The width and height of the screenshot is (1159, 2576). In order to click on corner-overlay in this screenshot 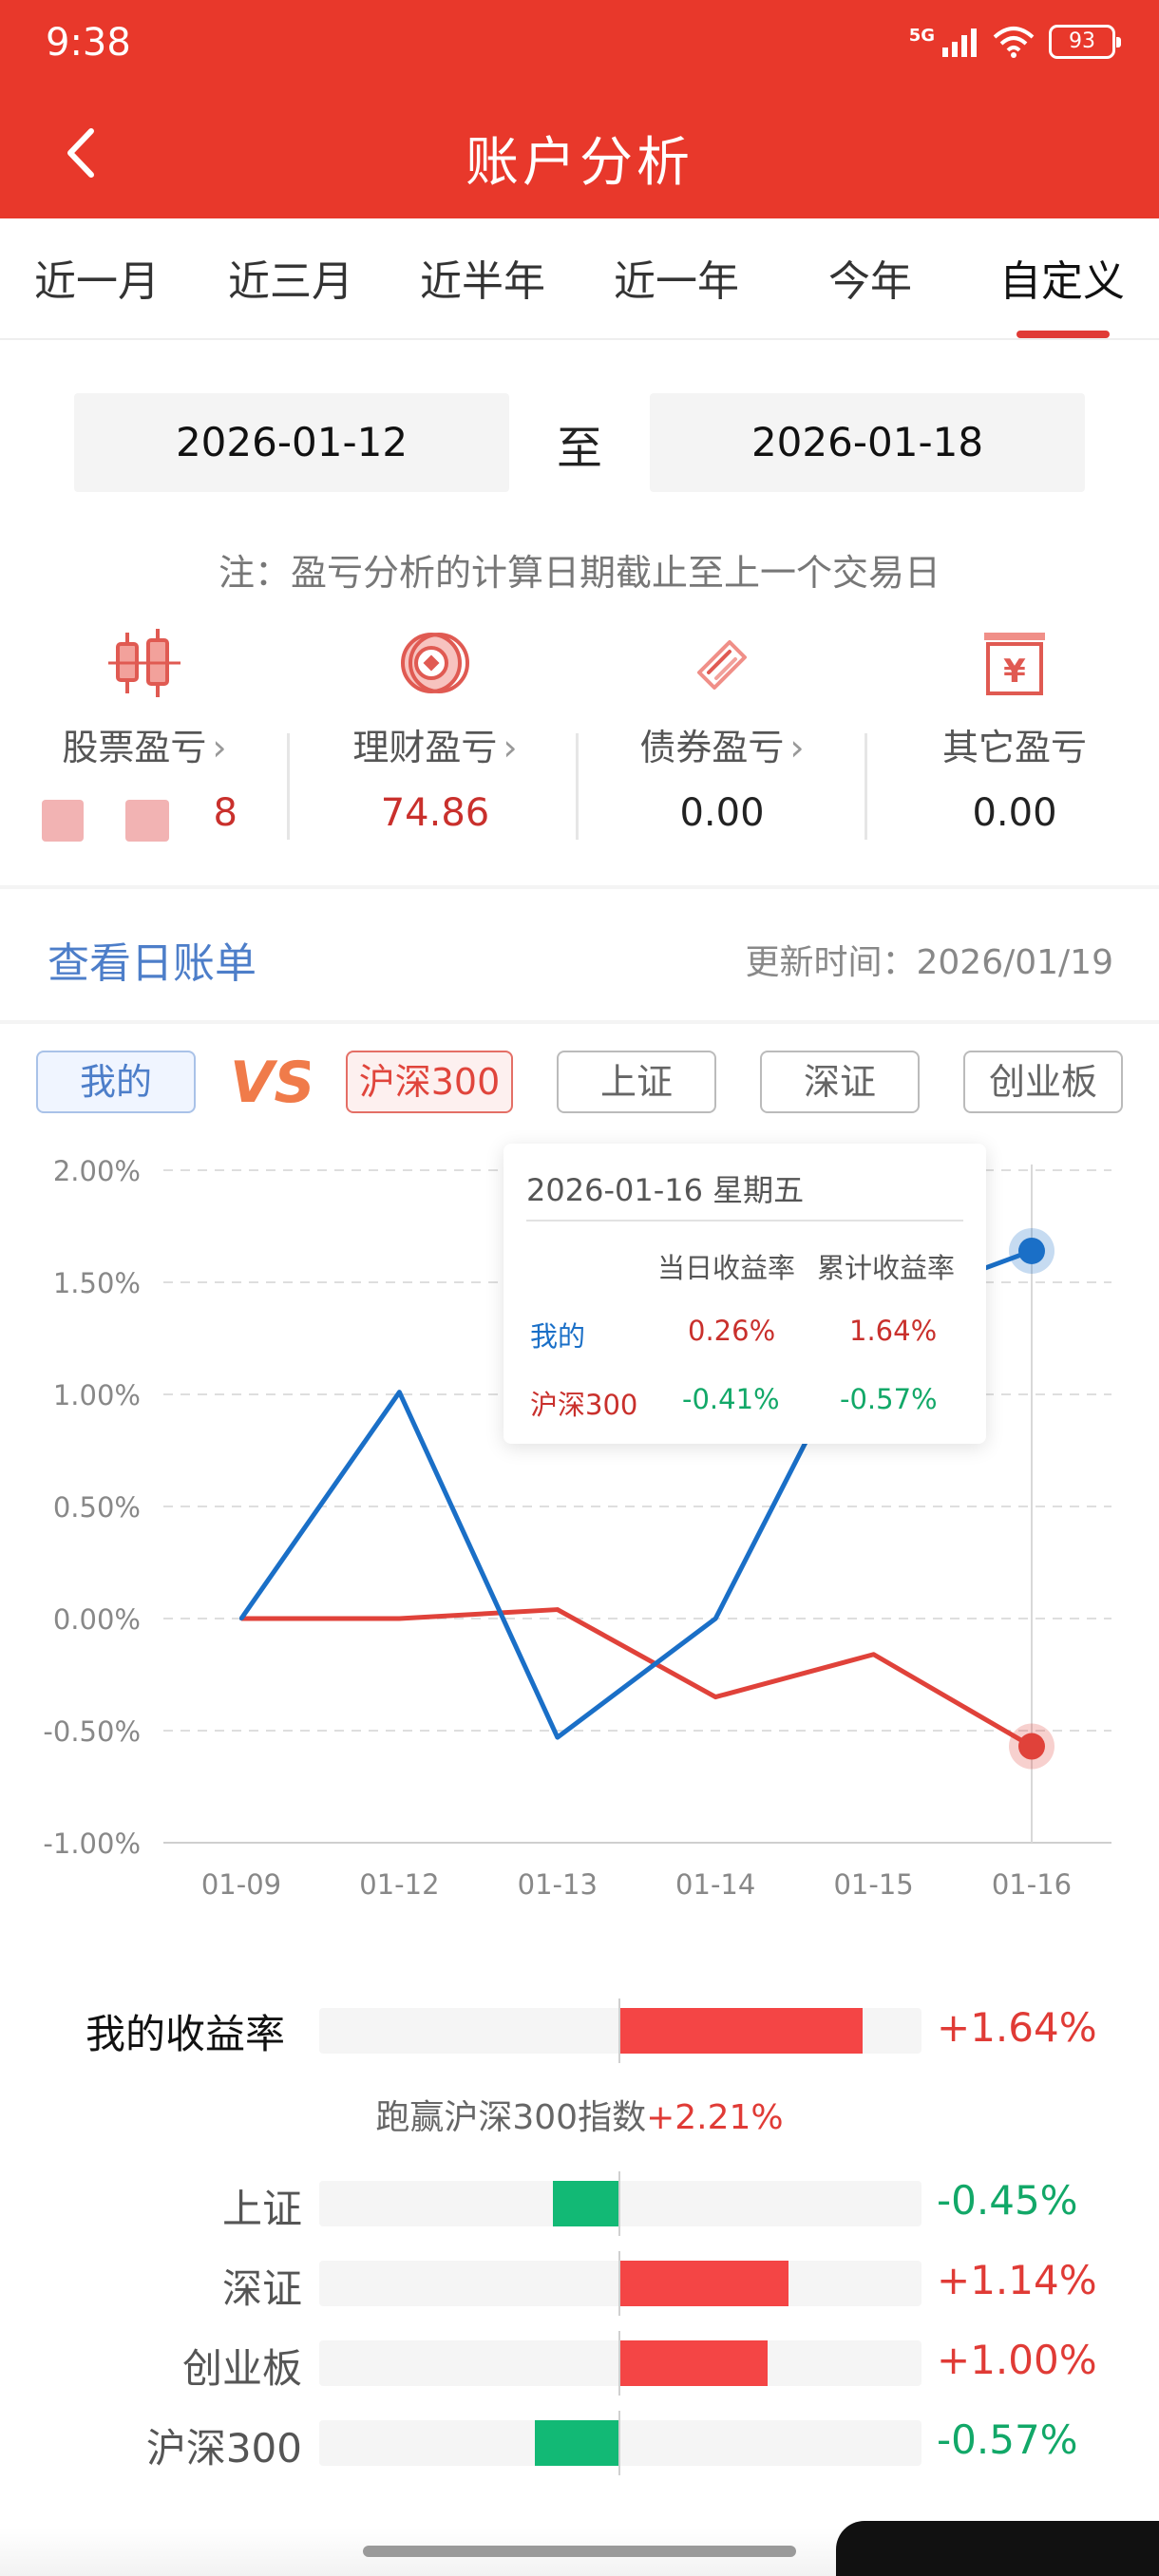, I will do `click(997, 2548)`.